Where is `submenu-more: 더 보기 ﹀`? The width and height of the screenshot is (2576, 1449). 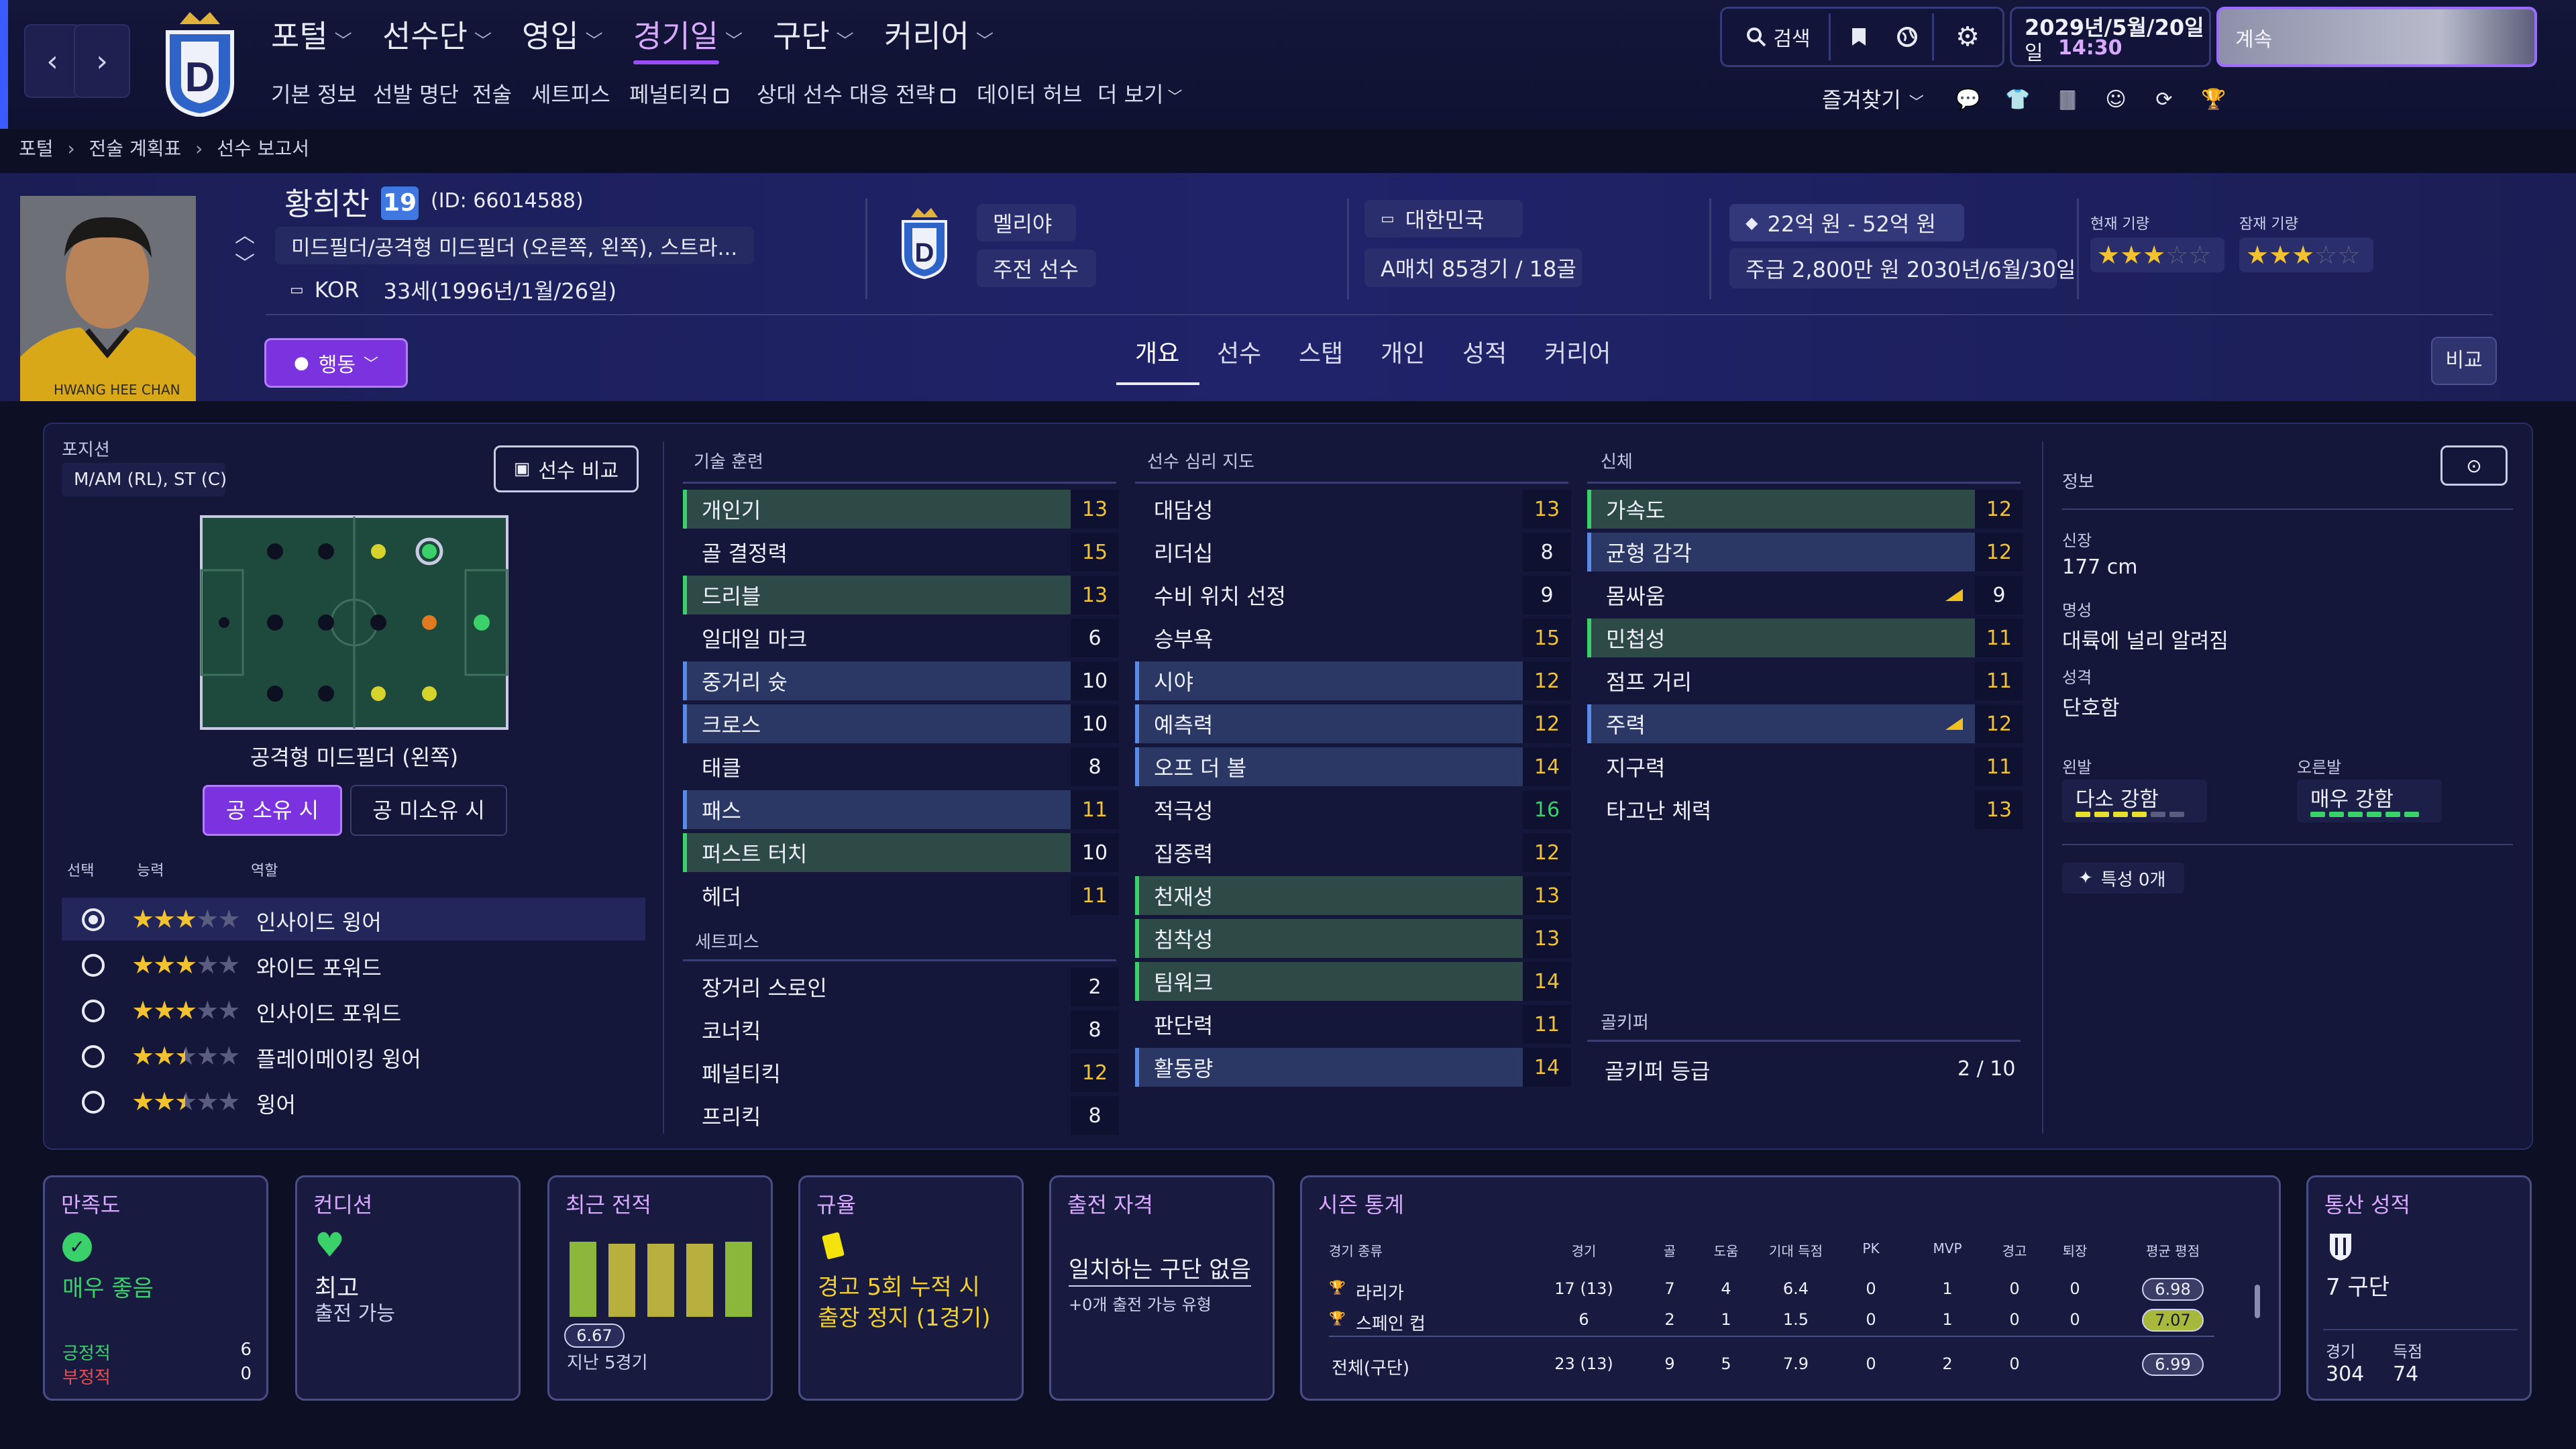
submenu-more: 더 보기 ﹀ is located at coordinates (1140, 93).